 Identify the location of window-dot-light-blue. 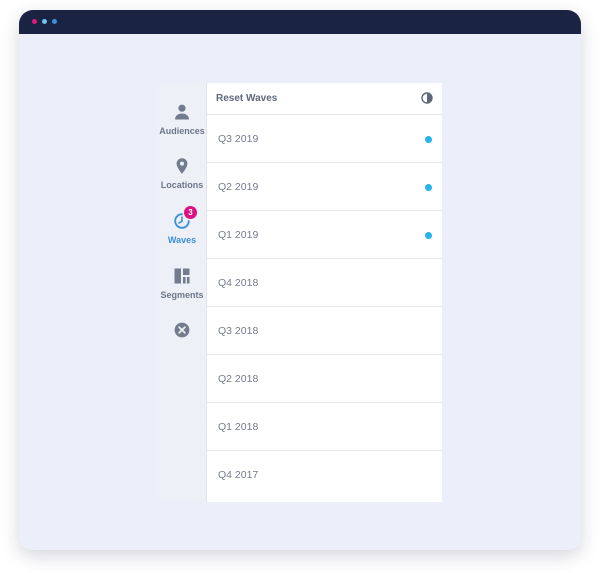
(44, 21).